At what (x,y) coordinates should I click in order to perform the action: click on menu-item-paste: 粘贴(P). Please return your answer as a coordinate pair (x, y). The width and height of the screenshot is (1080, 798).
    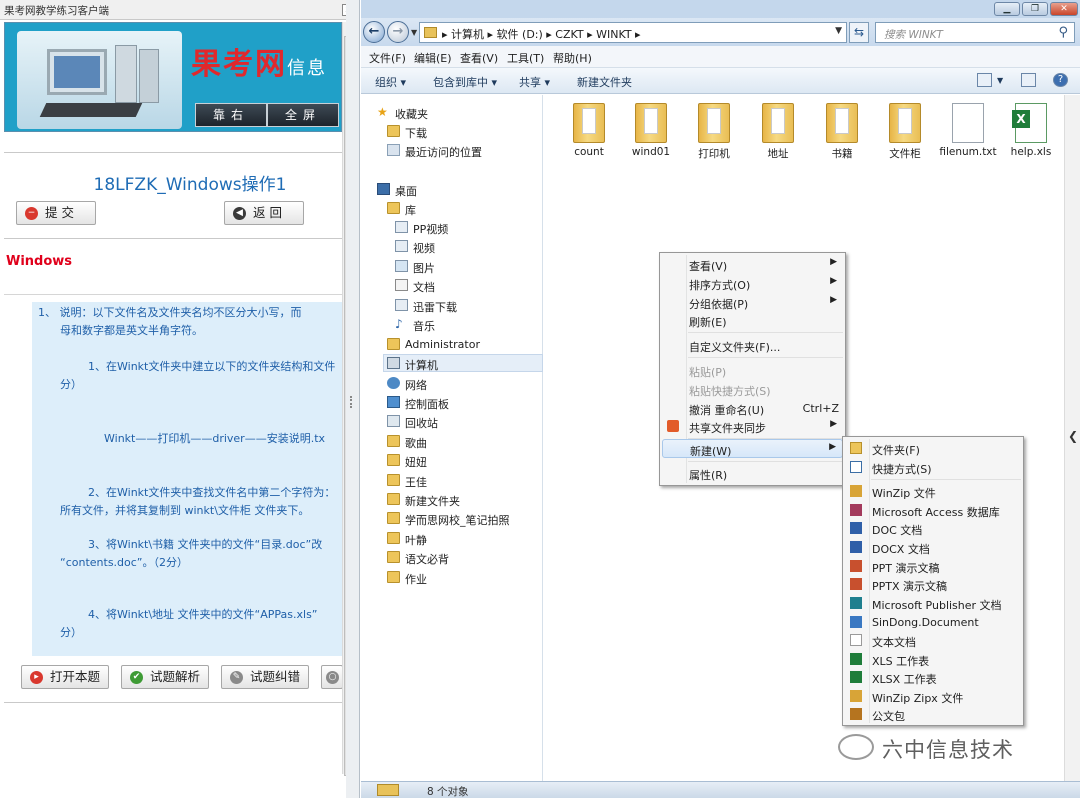
    Looking at the image, I should click on (752, 370).